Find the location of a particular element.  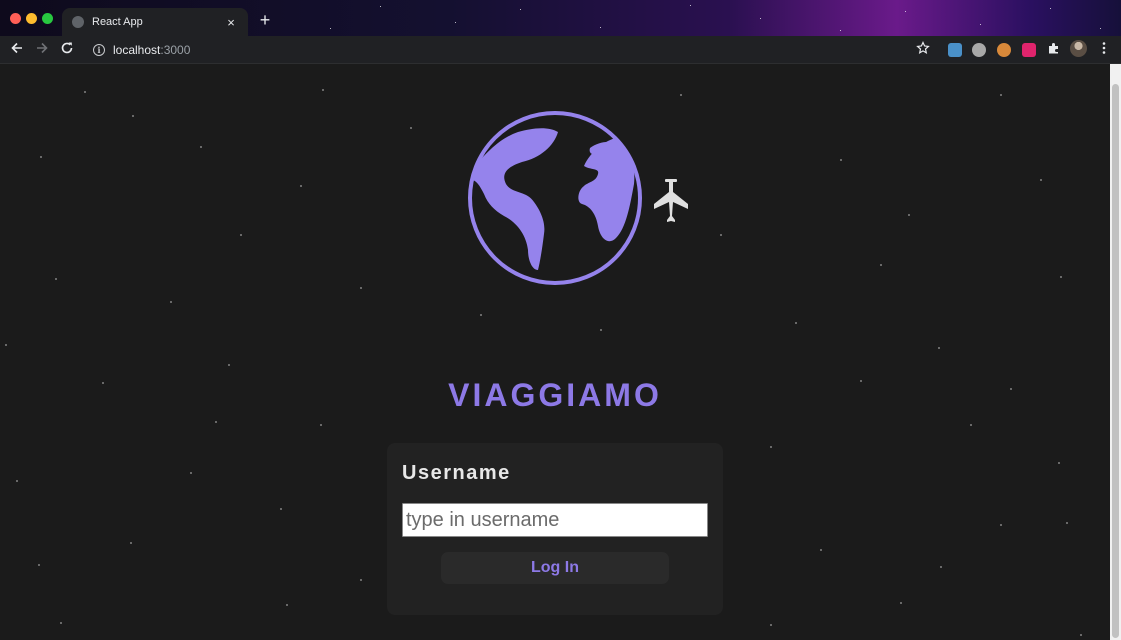

username-label: Username is located at coordinates (456, 473).